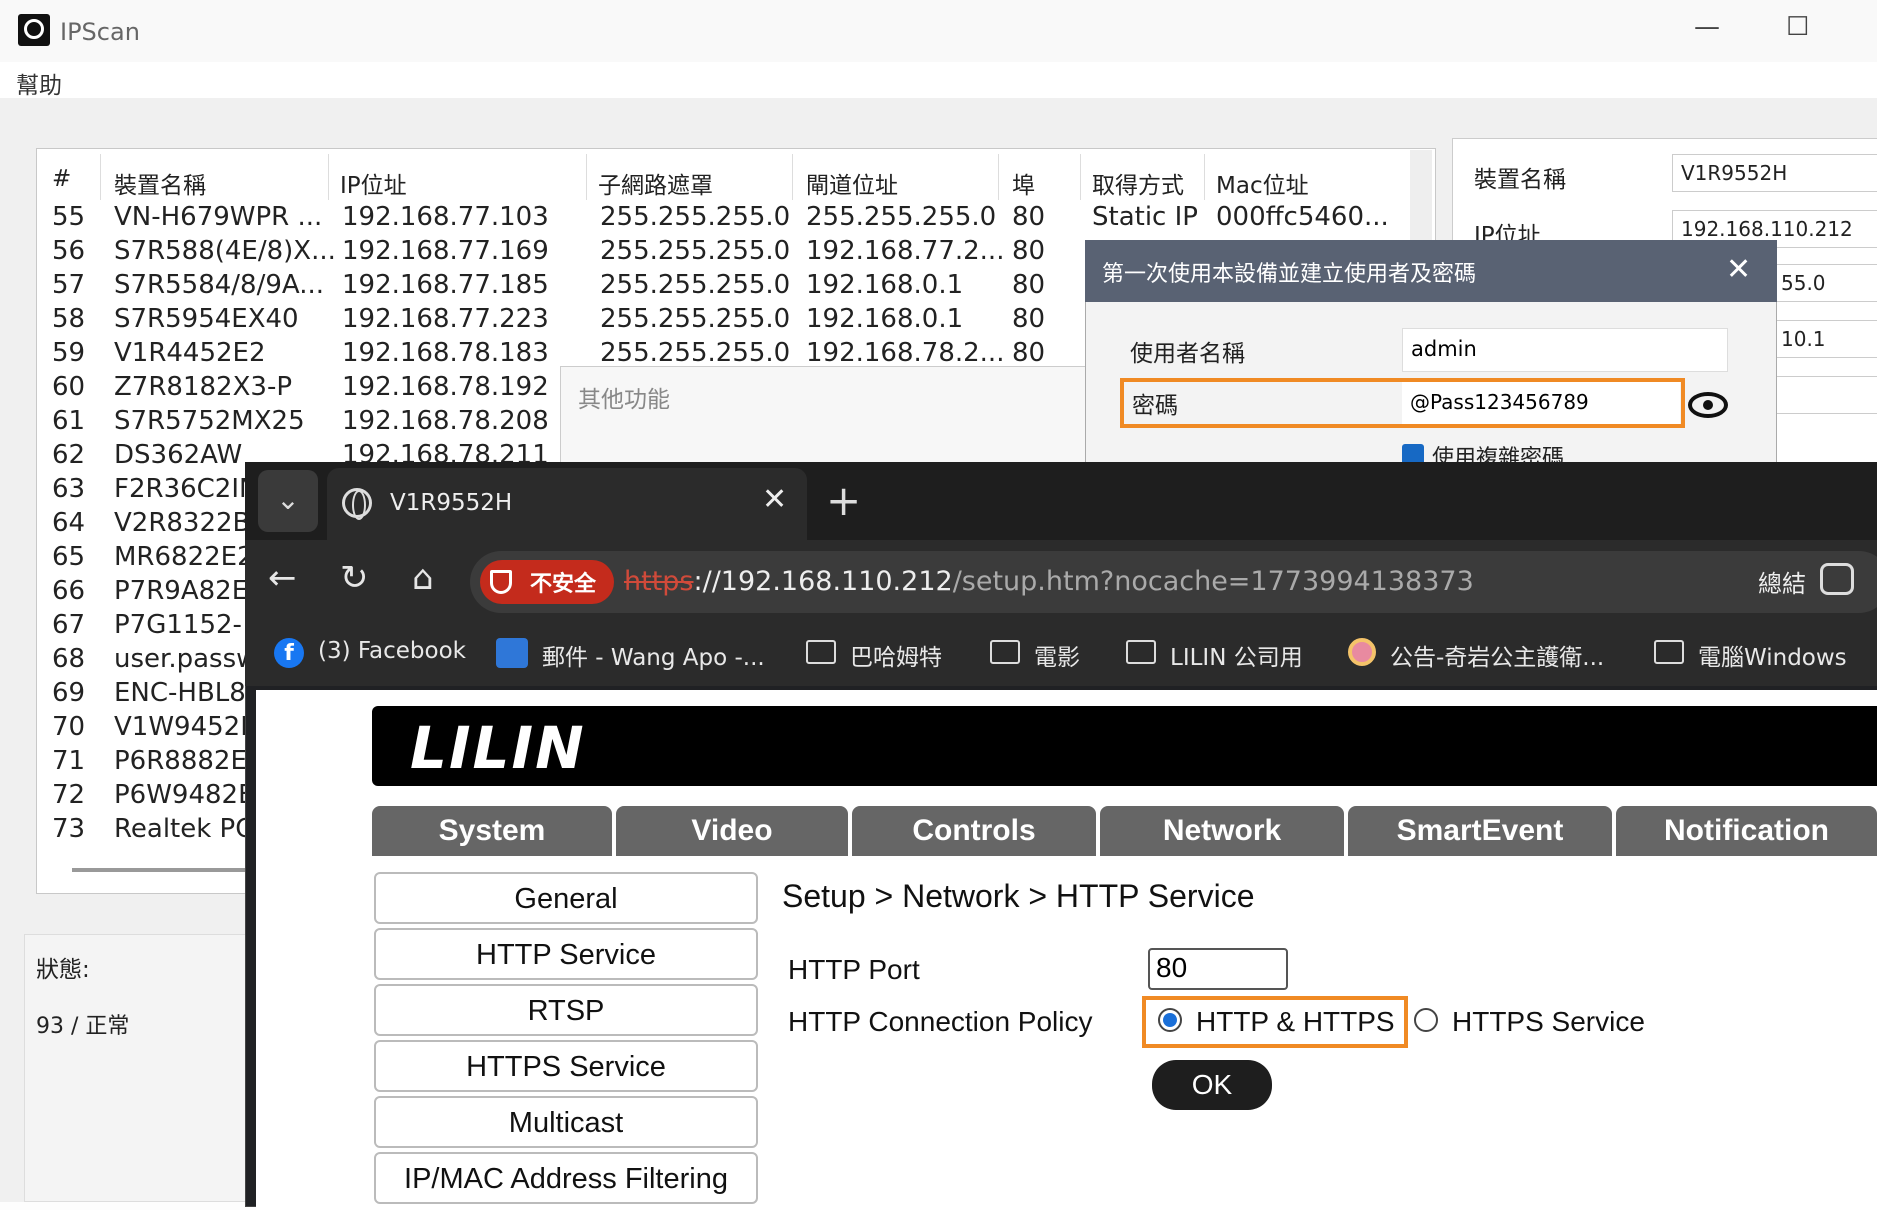  I want to click on table-cell: V2R8322BI, so click(186, 523).